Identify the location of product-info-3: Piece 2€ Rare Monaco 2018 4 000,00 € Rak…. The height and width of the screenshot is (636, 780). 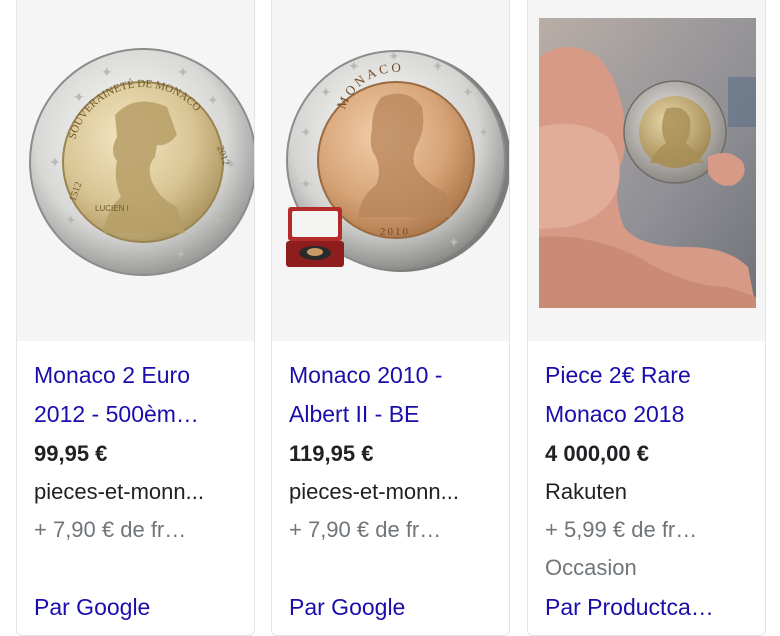
(651, 471).